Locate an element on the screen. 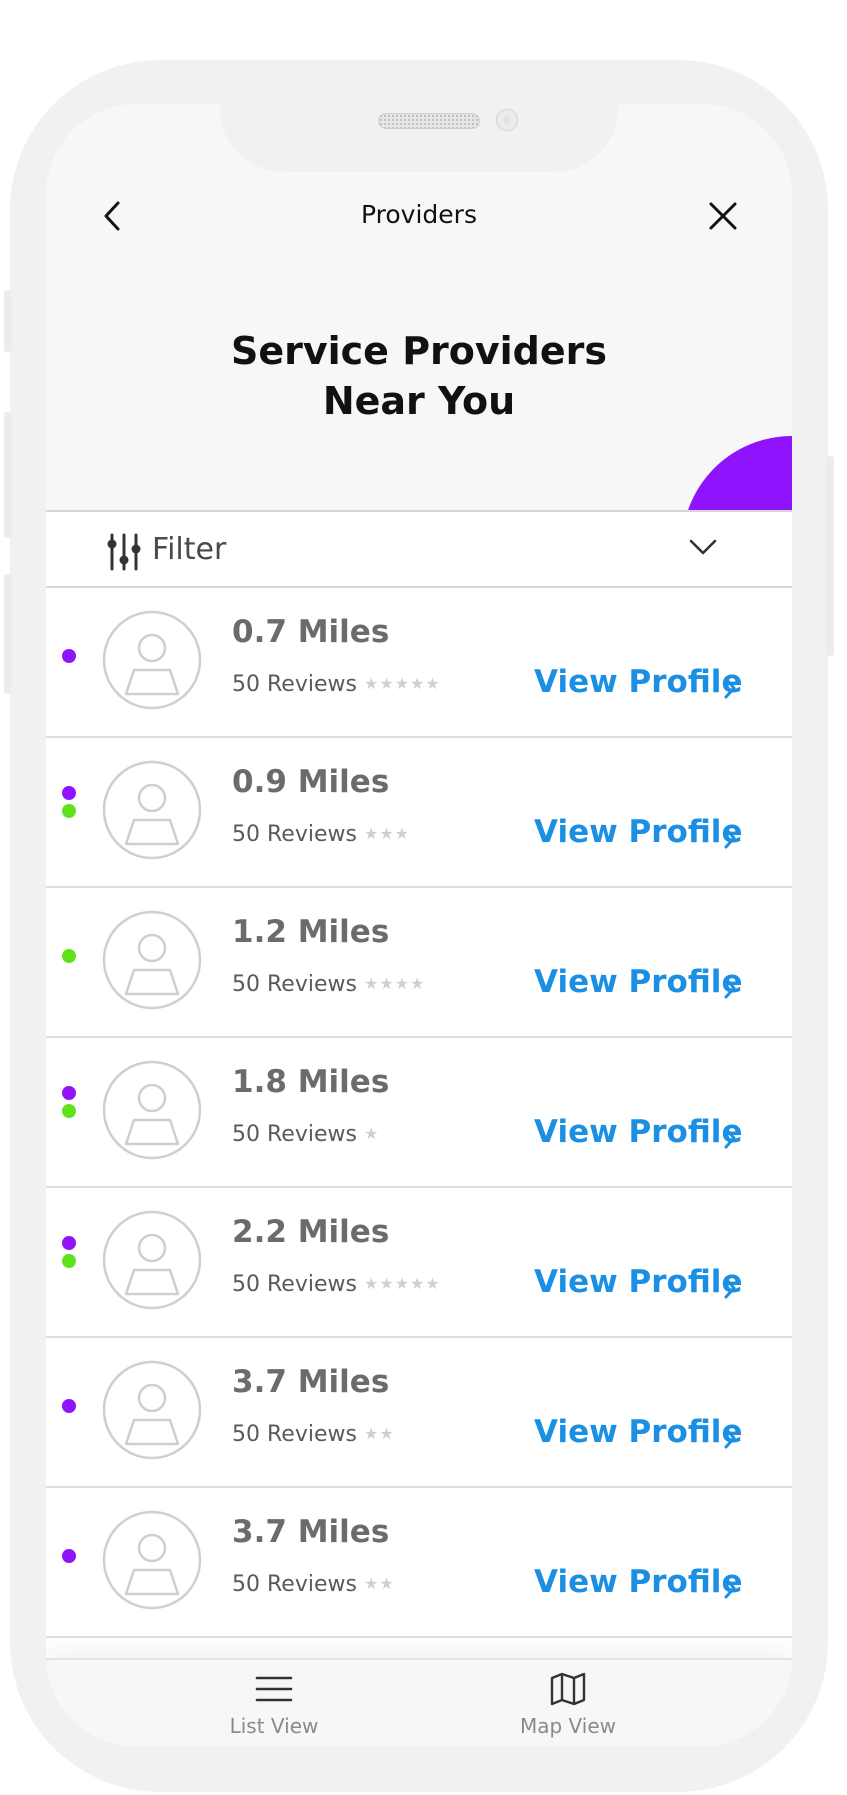  tab-map-view: Map View is located at coordinates (568, 1703).